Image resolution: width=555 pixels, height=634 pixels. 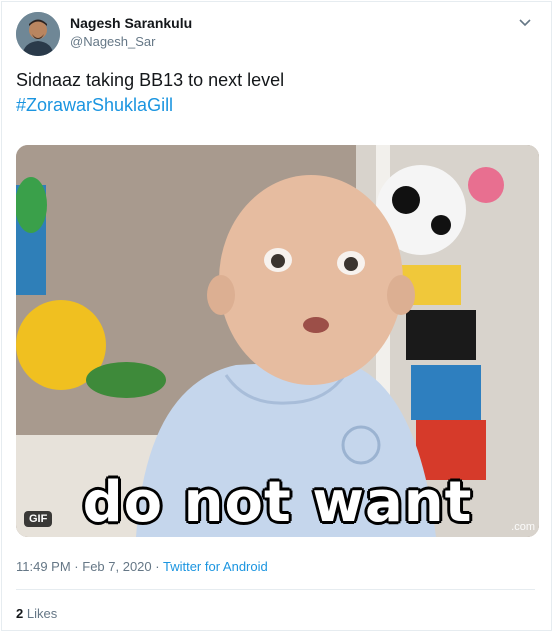 I want to click on divider, so click(x=275, y=589).